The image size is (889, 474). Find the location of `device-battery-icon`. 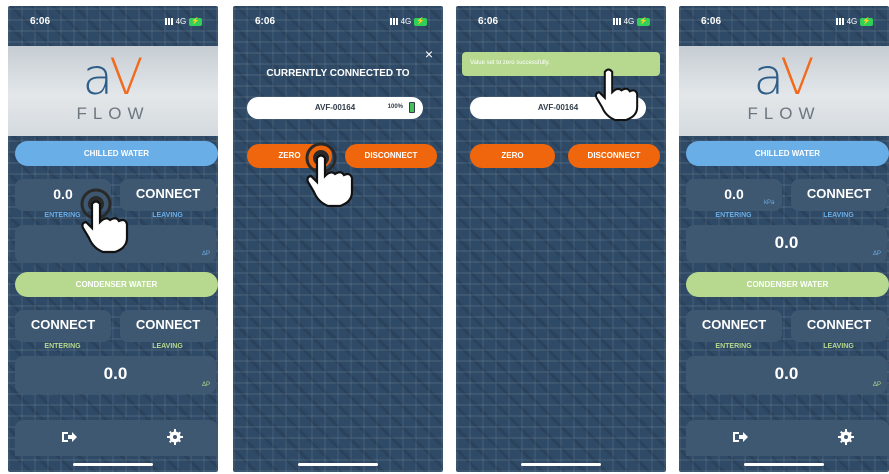

device-battery-icon is located at coordinates (412, 107).